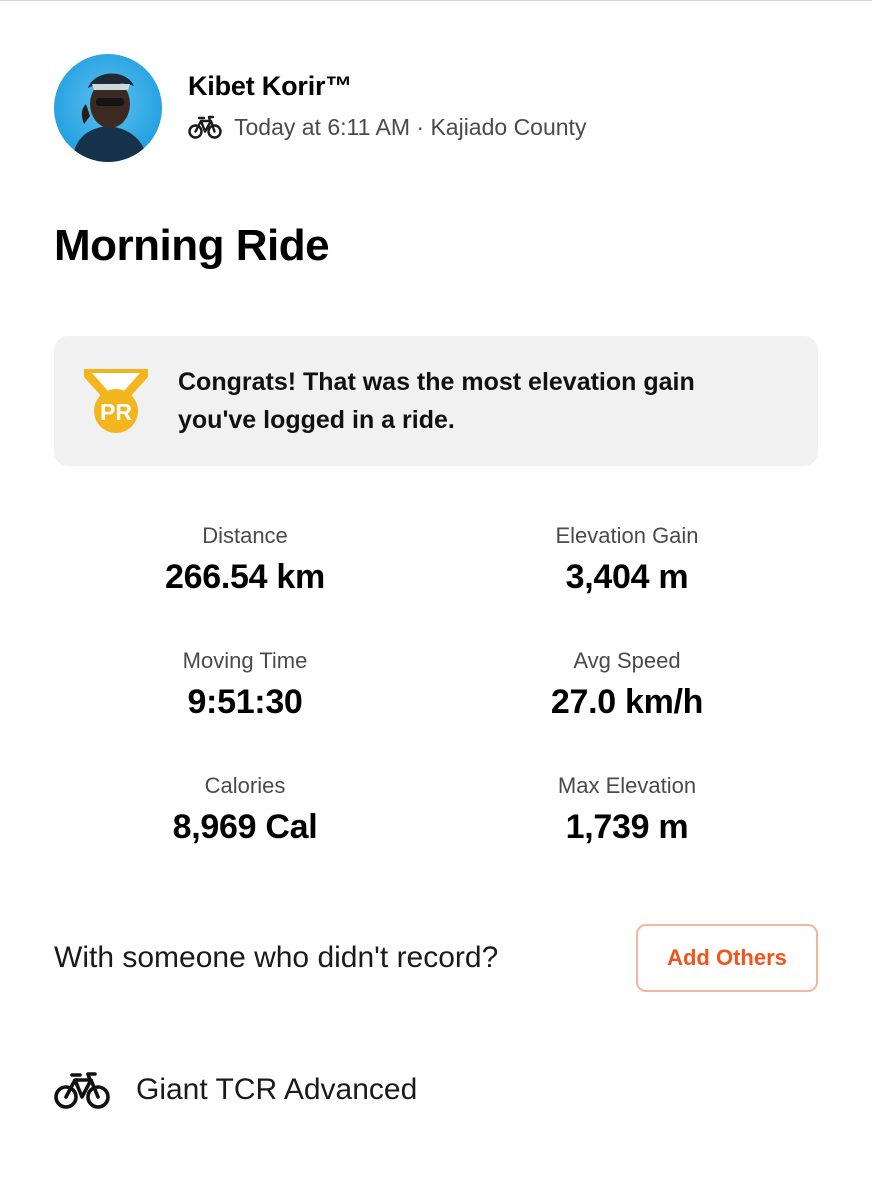 This screenshot has width=872, height=1200. Describe the element at coordinates (627, 660) in the screenshot. I see `stat-label: Avg Speed` at that location.